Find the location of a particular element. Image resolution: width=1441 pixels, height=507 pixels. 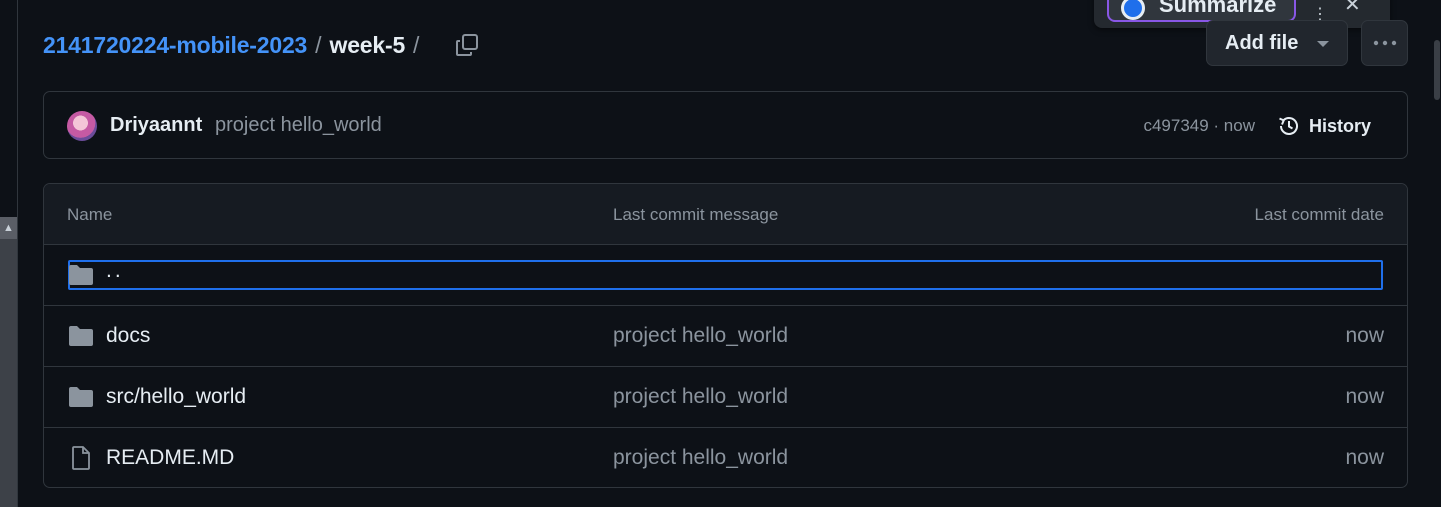

popup-menu-icon: ⋮ is located at coordinates (1320, 13).